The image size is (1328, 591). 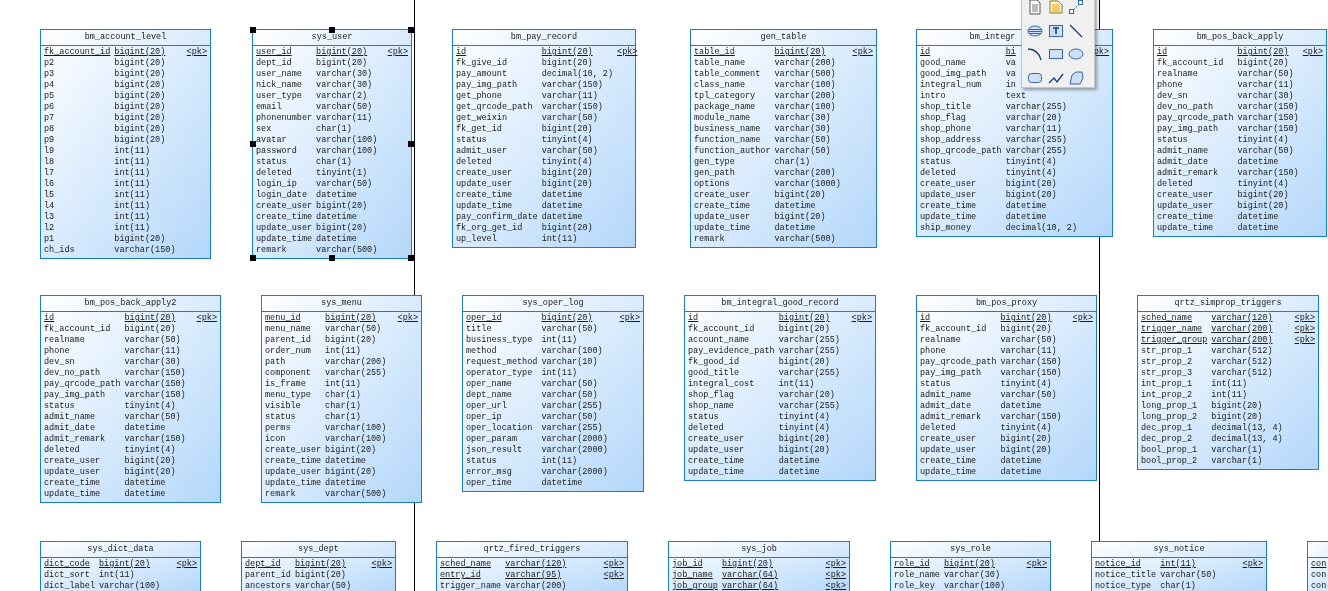 What do you see at coordinates (1010, 63) in the screenshot?
I see `field-type: va` at bounding box center [1010, 63].